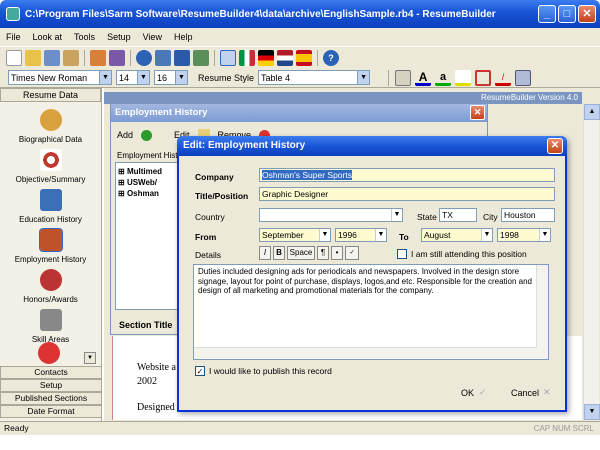  Describe the element at coordinates (50, 246) in the screenshot. I see `nav-item-employment-history: Employment History` at that location.